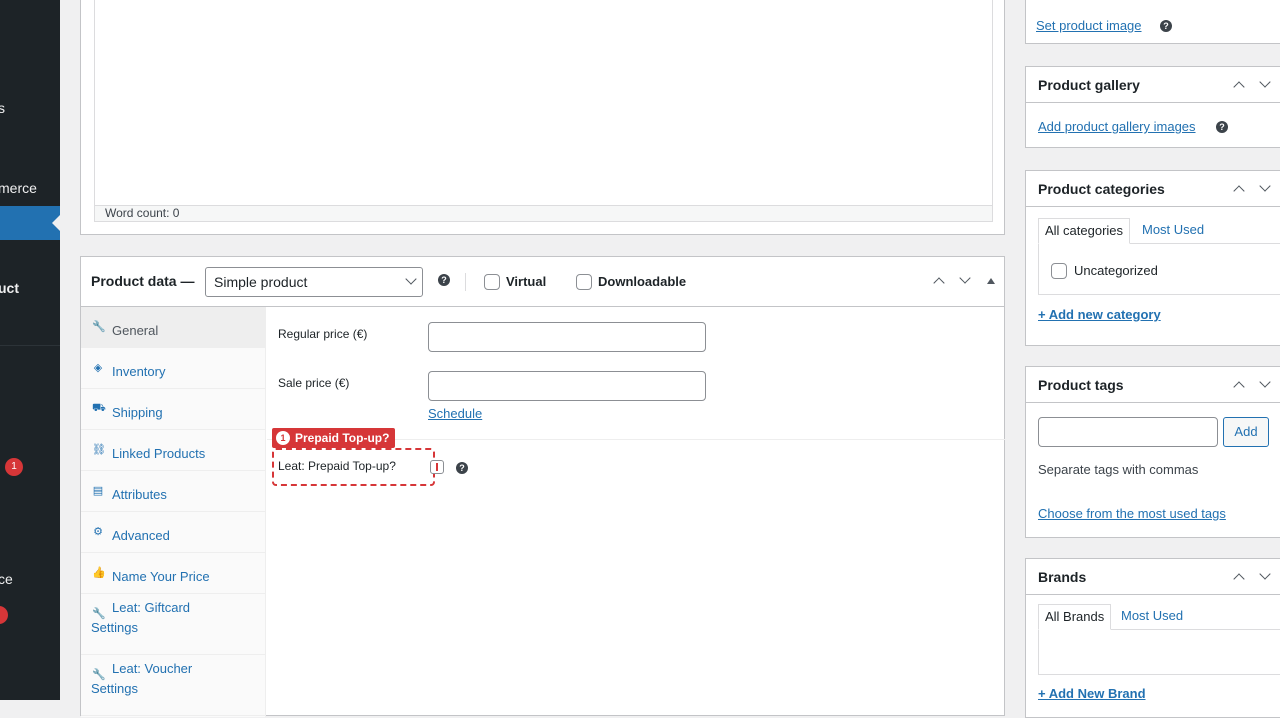 Image resolution: width=1280 pixels, height=718 pixels. I want to click on submenu-item-fragment: uct, so click(9, 288).